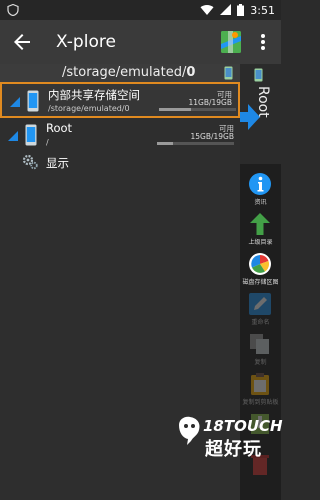 The height and width of the screenshot is (500, 320). I want to click on pie-chart-icon, so click(260, 264).